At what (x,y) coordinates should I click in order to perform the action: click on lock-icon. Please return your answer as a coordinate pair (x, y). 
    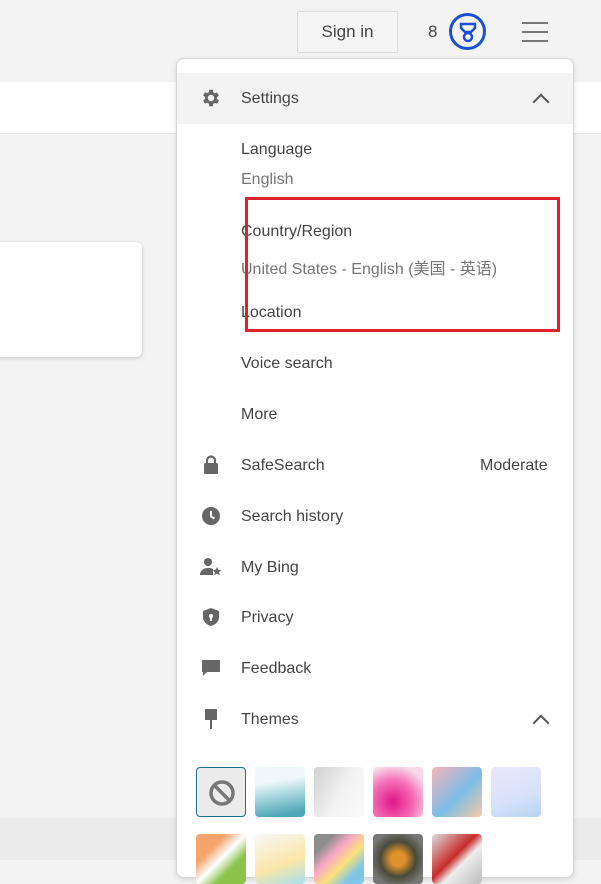
    Looking at the image, I should click on (211, 465).